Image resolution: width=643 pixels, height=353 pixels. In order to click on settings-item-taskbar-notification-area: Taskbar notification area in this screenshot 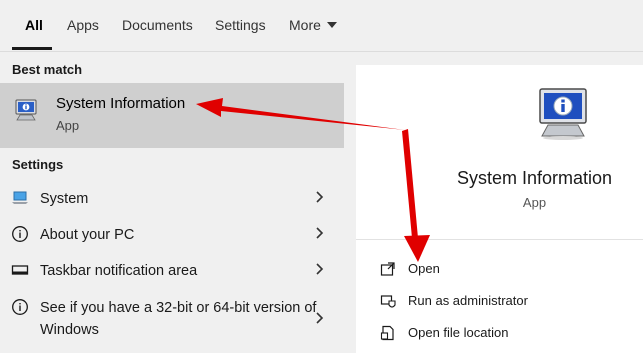, I will do `click(172, 270)`.